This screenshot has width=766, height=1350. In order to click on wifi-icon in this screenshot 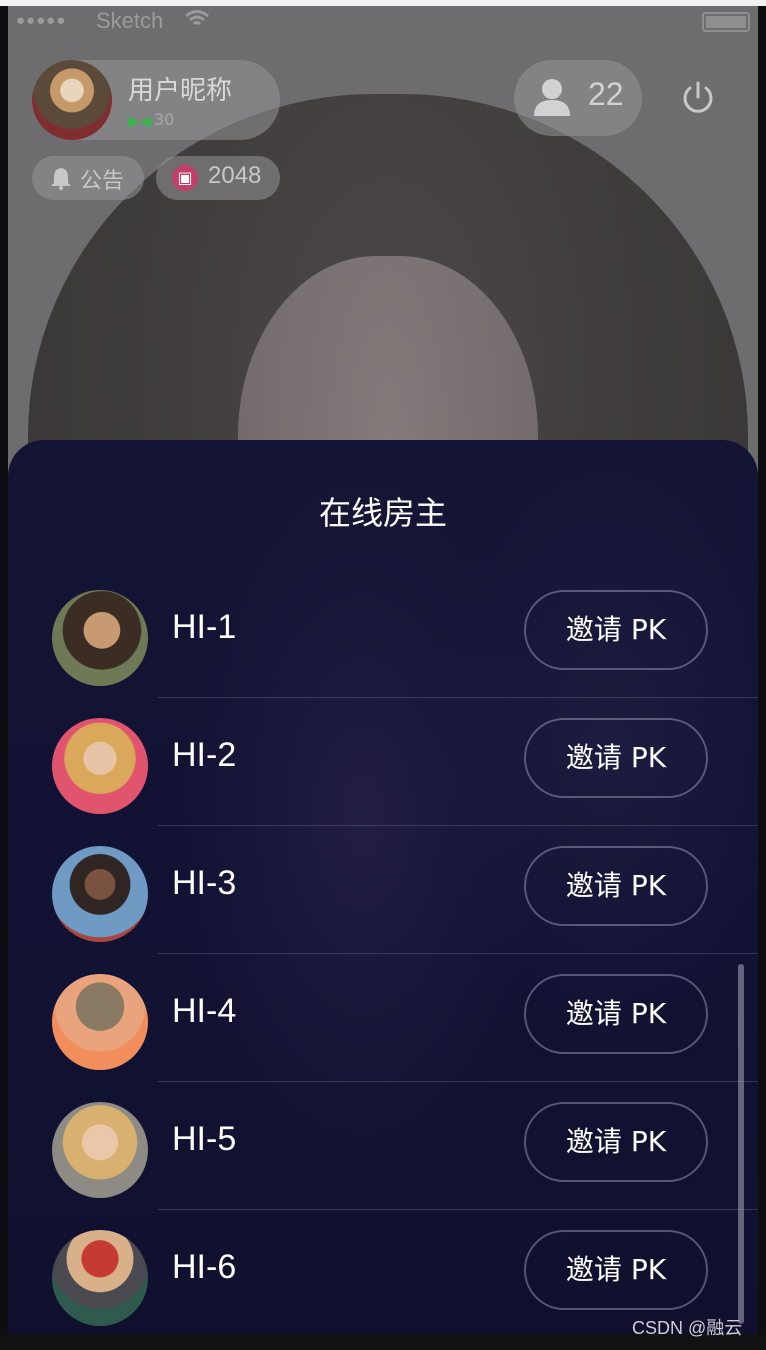, I will do `click(197, 22)`.